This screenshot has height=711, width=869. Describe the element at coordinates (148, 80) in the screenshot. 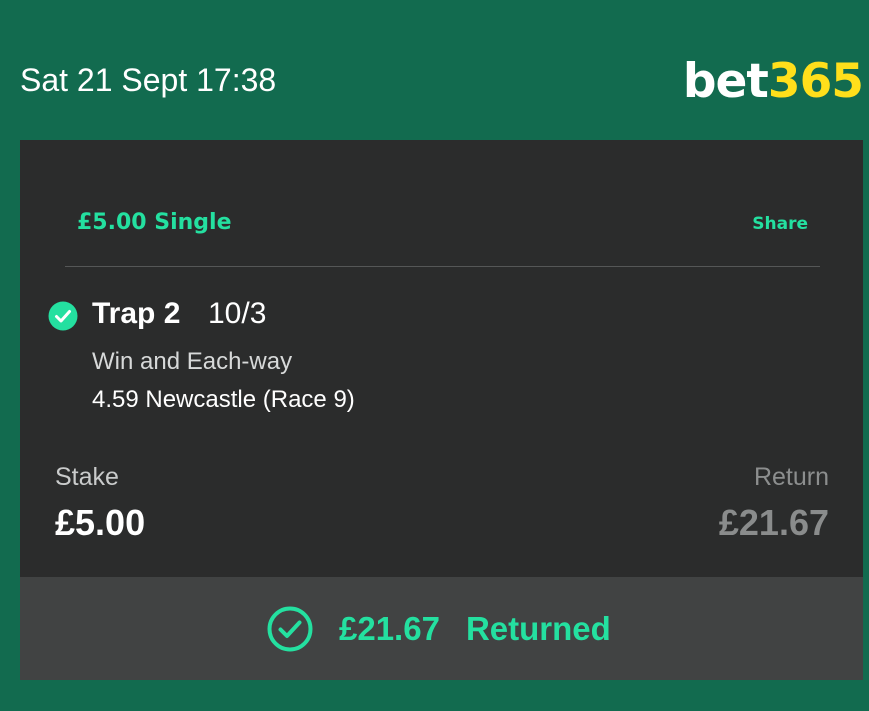

I see `bet-datetime: Sat 21 Sept 17:38` at that location.